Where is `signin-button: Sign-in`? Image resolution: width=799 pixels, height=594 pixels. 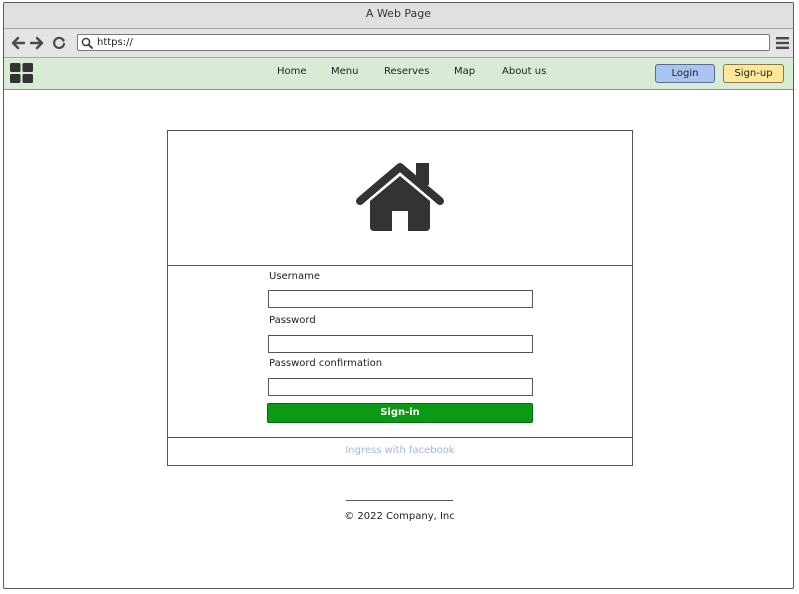 signin-button: Sign-in is located at coordinates (400, 413).